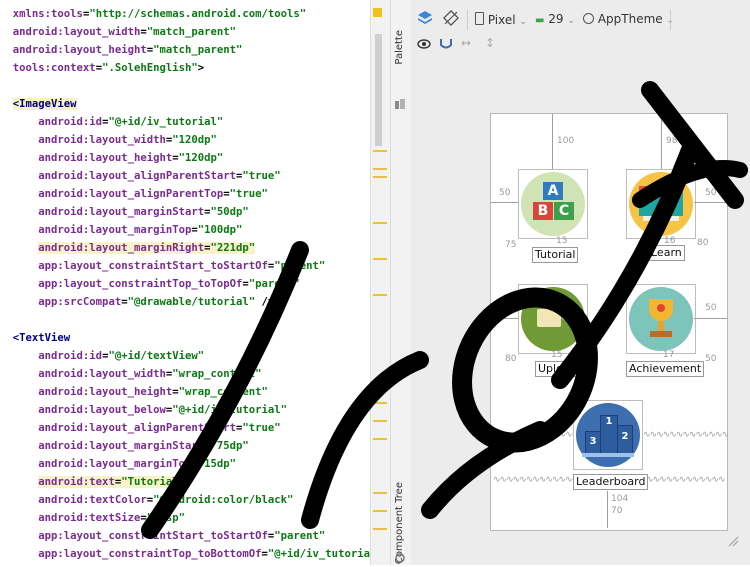  Describe the element at coordinates (490, 43) in the screenshot. I see `vertical-arrows-icon: ↕` at that location.